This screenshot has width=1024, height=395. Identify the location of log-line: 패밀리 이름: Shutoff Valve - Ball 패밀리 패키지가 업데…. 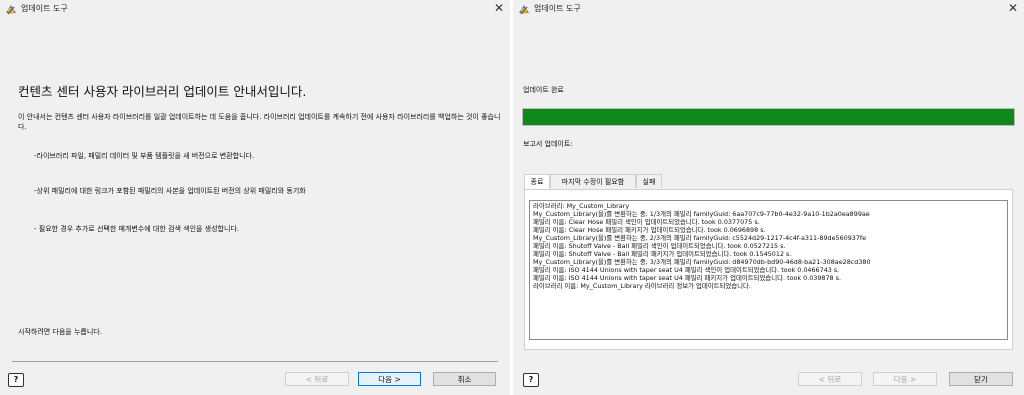
(662, 254).